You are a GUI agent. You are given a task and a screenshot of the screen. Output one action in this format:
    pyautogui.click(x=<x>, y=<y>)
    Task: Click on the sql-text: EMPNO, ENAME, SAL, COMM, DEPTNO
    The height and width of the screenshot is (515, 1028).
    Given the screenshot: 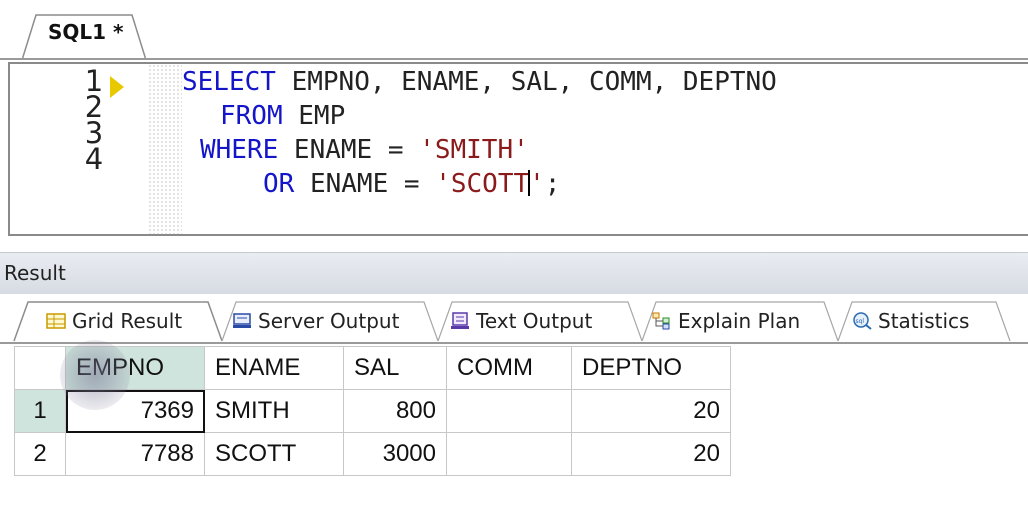 What is the action you would take?
    pyautogui.click(x=526, y=82)
    